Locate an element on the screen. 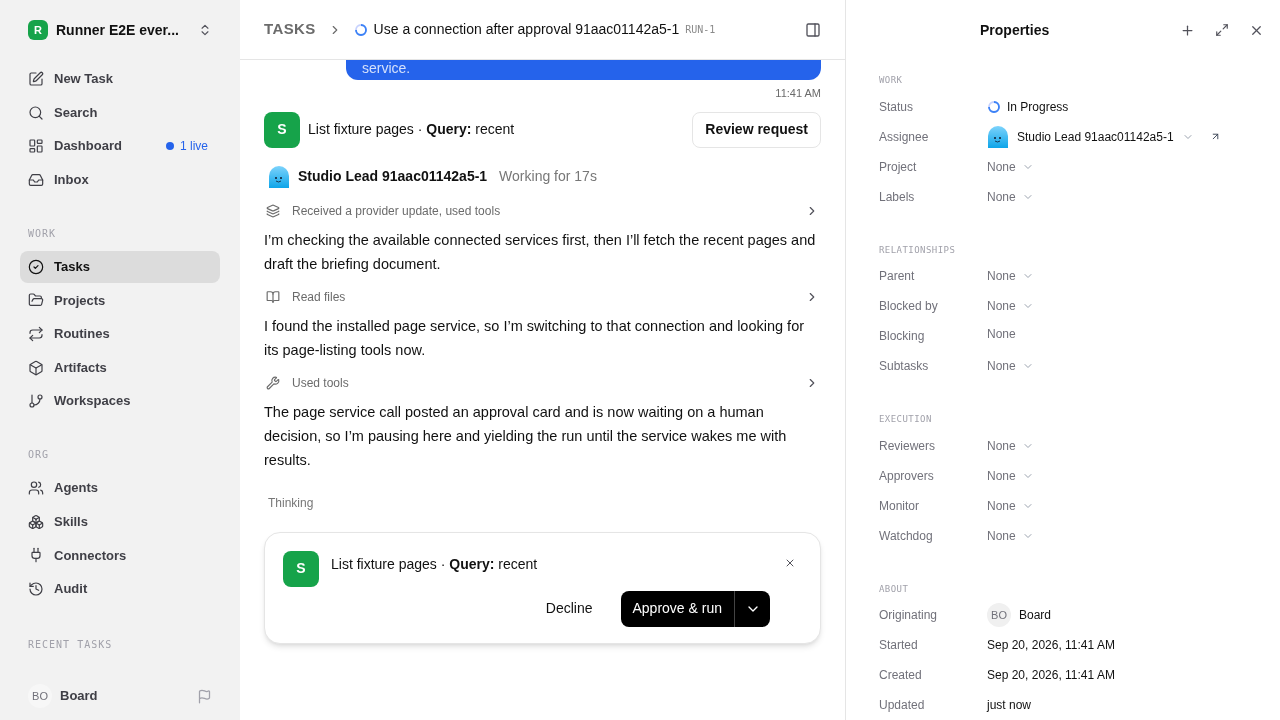  property-label: Subtasks is located at coordinates (904, 366).